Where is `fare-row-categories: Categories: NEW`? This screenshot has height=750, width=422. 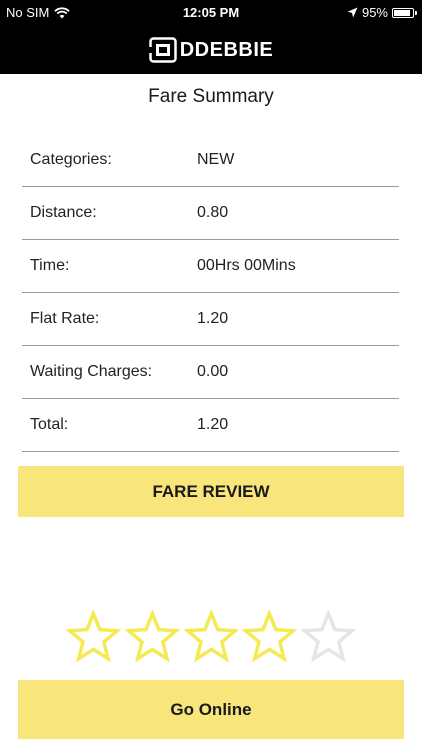
fare-row-categories: Categories: NEW is located at coordinates (210, 160).